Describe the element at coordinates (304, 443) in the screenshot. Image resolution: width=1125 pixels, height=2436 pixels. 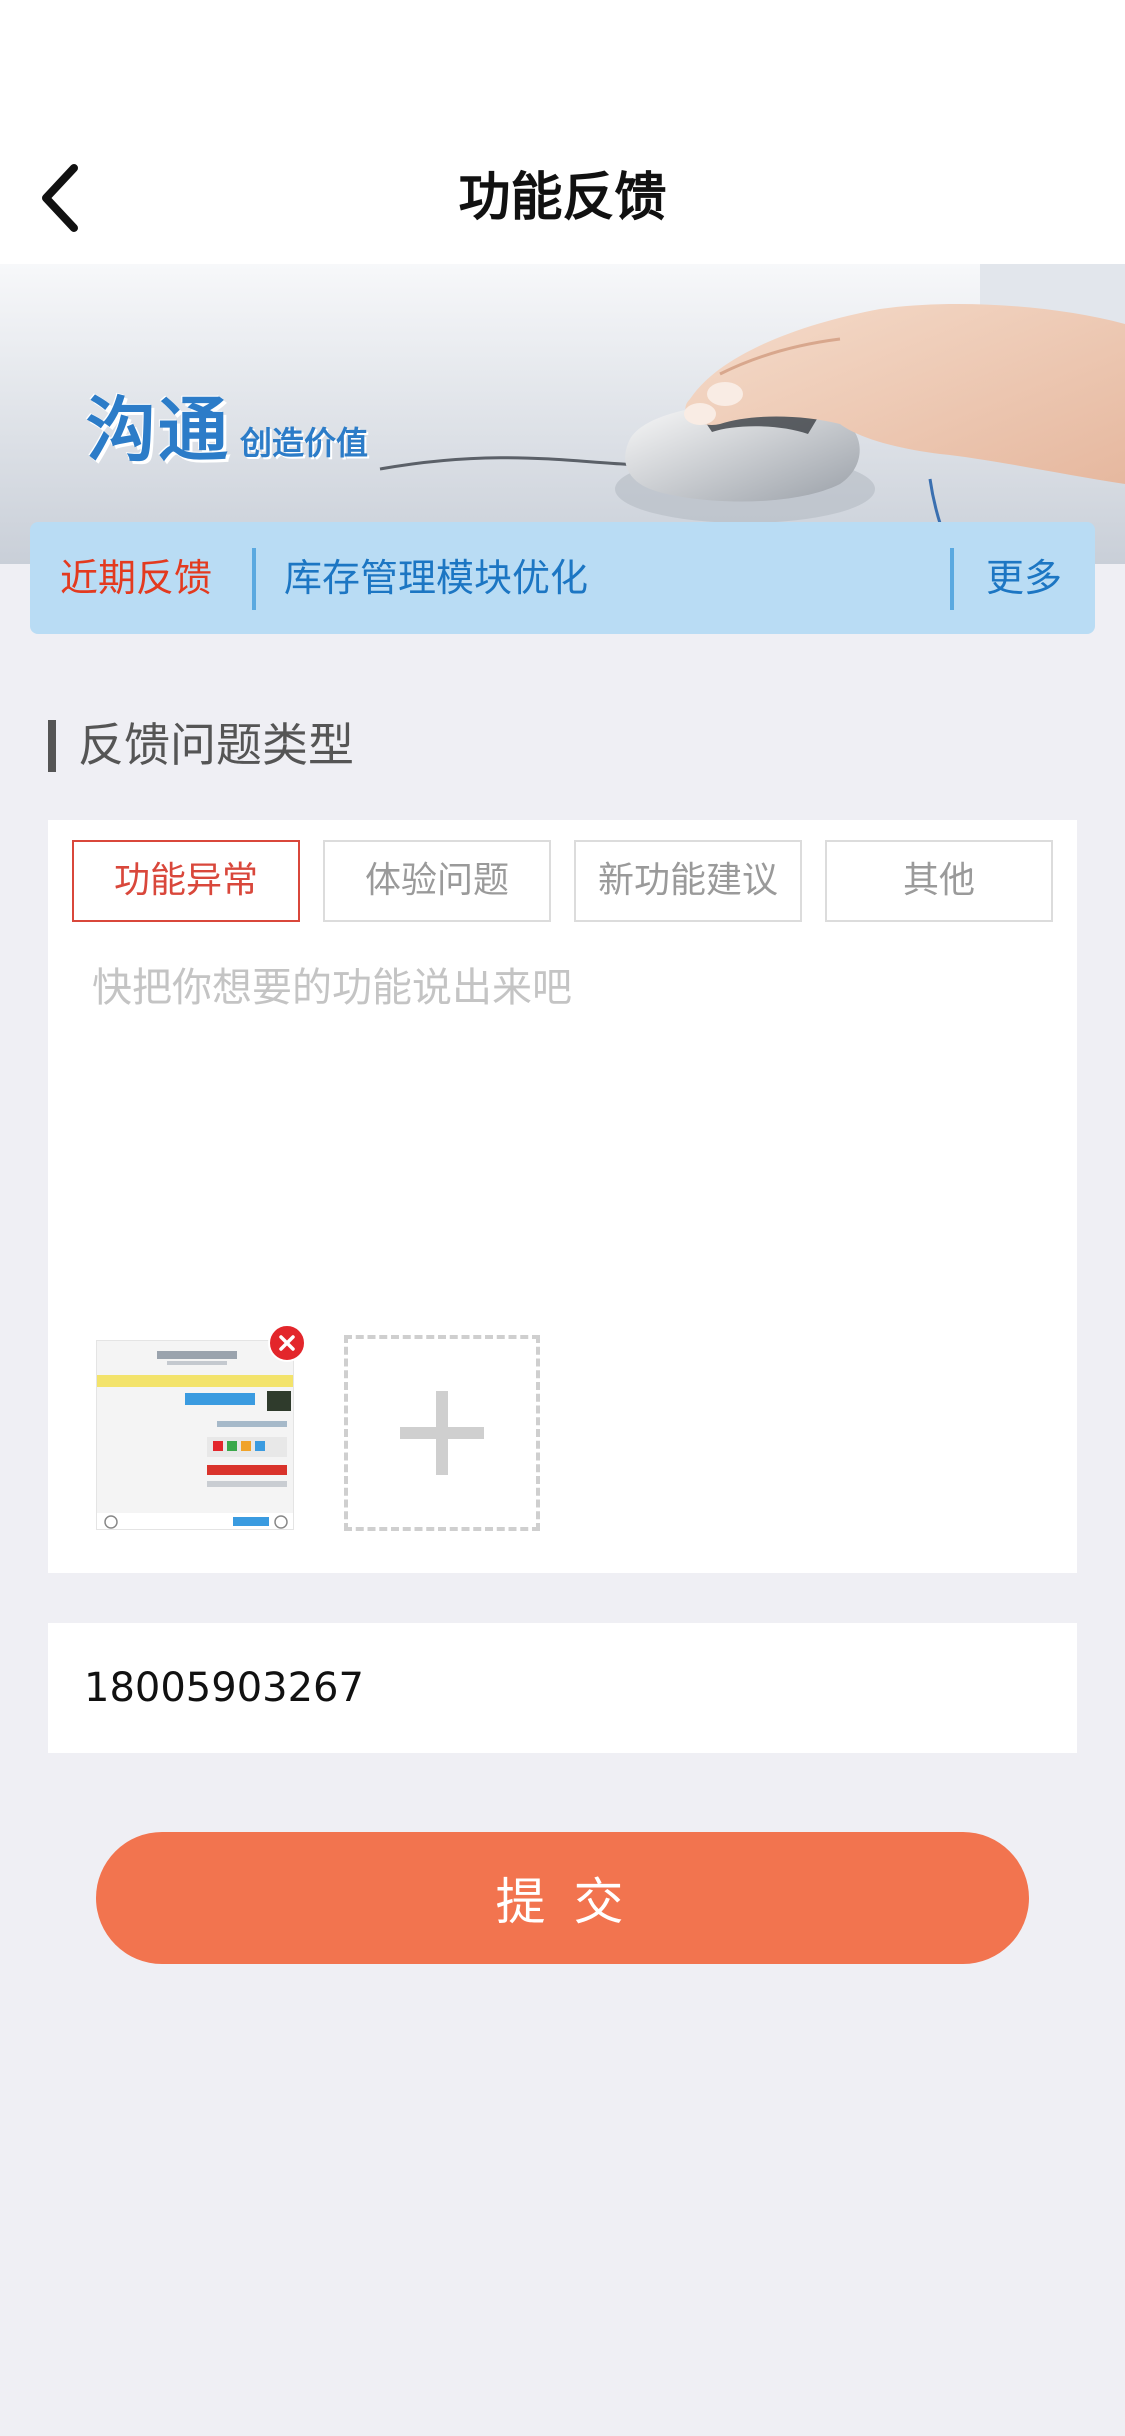
I see `banner-brand-sub: 创造价值` at that location.